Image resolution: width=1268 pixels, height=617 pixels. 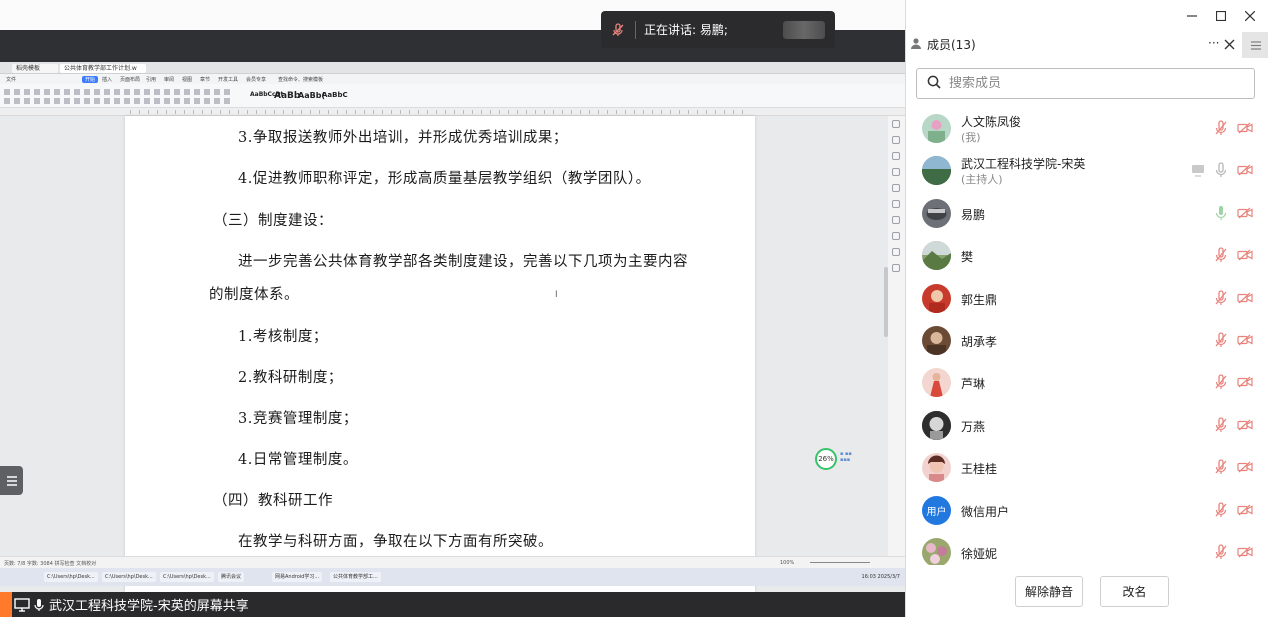 I want to click on doc-menu-section: 章节, so click(x=205, y=79).